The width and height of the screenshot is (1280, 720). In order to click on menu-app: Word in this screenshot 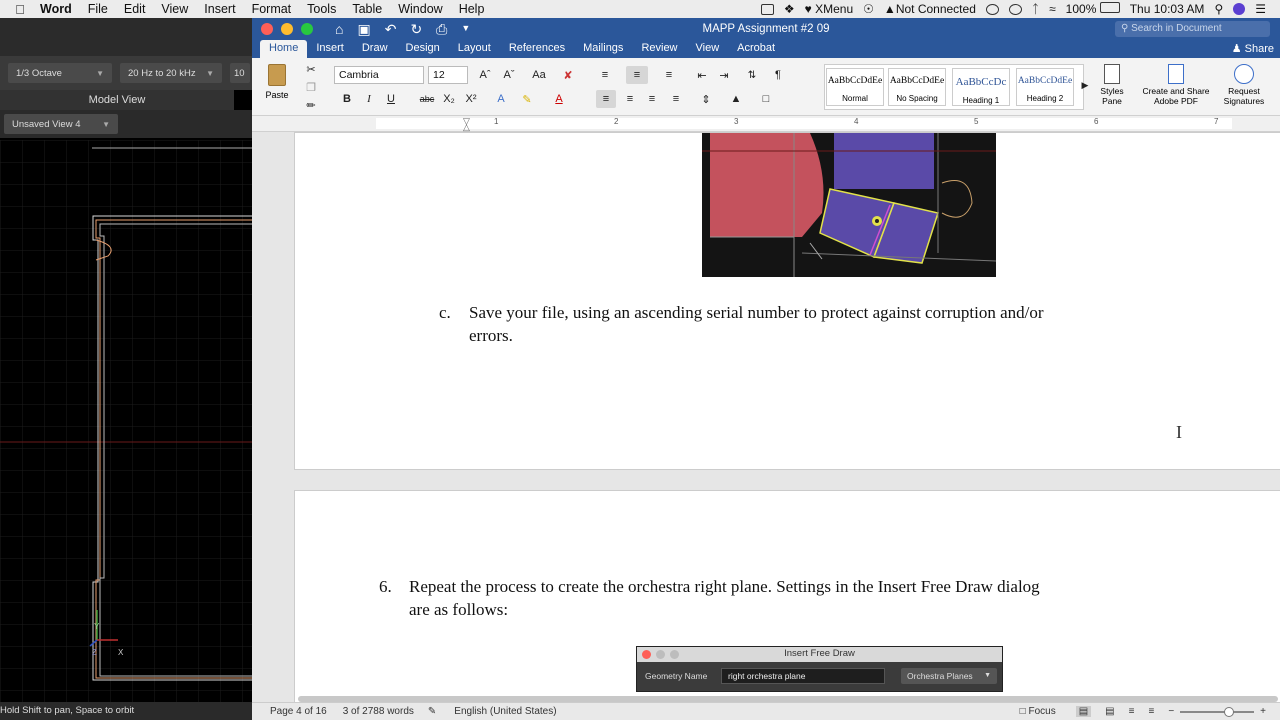, I will do `click(56, 9)`.